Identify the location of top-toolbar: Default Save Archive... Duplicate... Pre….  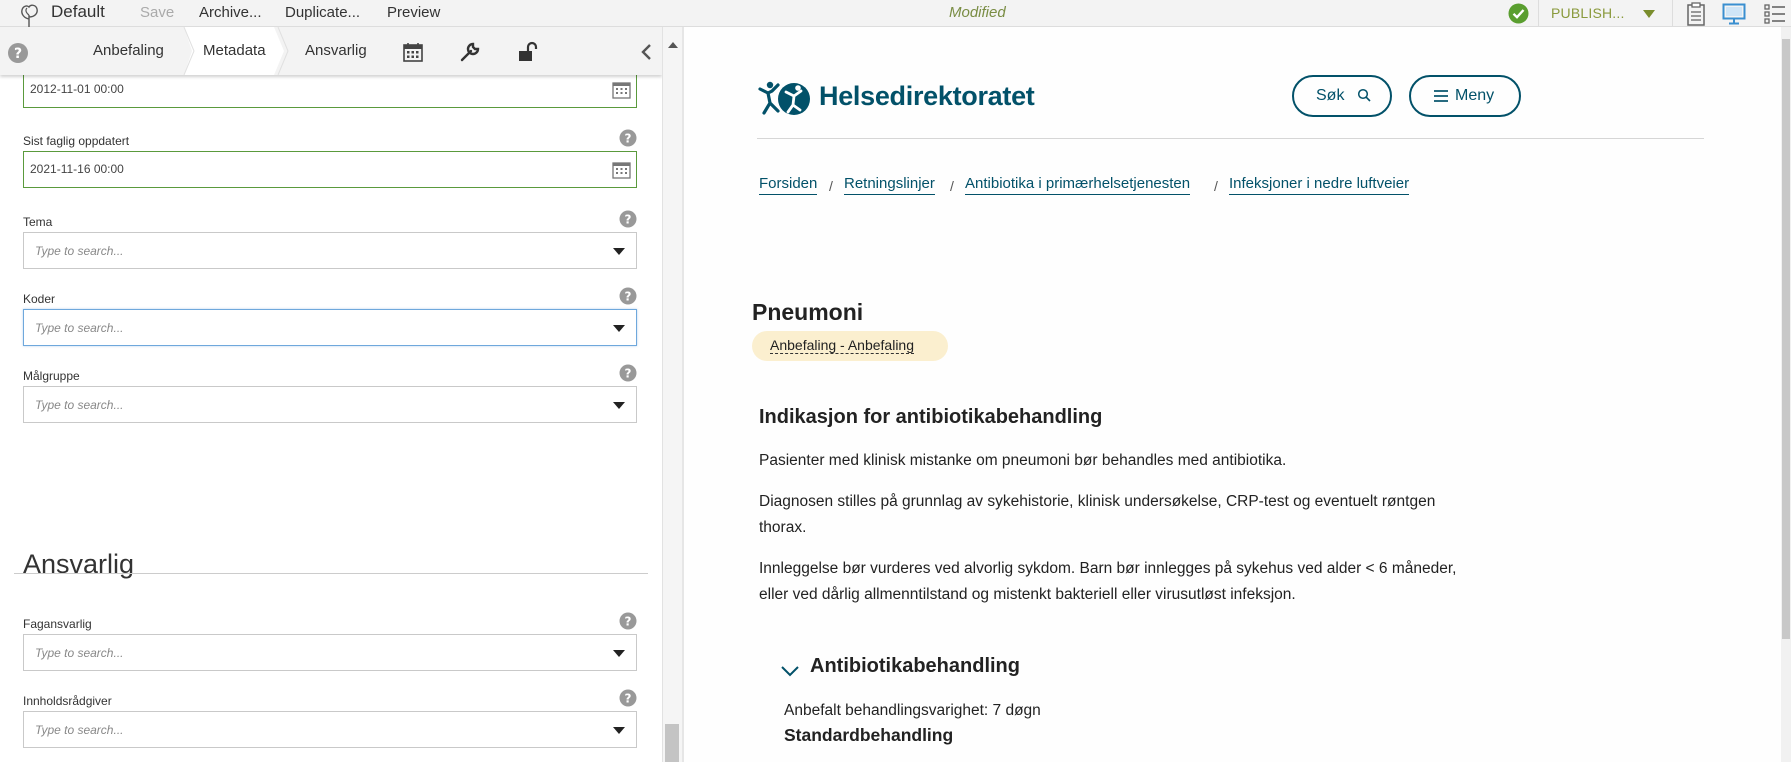
(895, 13).